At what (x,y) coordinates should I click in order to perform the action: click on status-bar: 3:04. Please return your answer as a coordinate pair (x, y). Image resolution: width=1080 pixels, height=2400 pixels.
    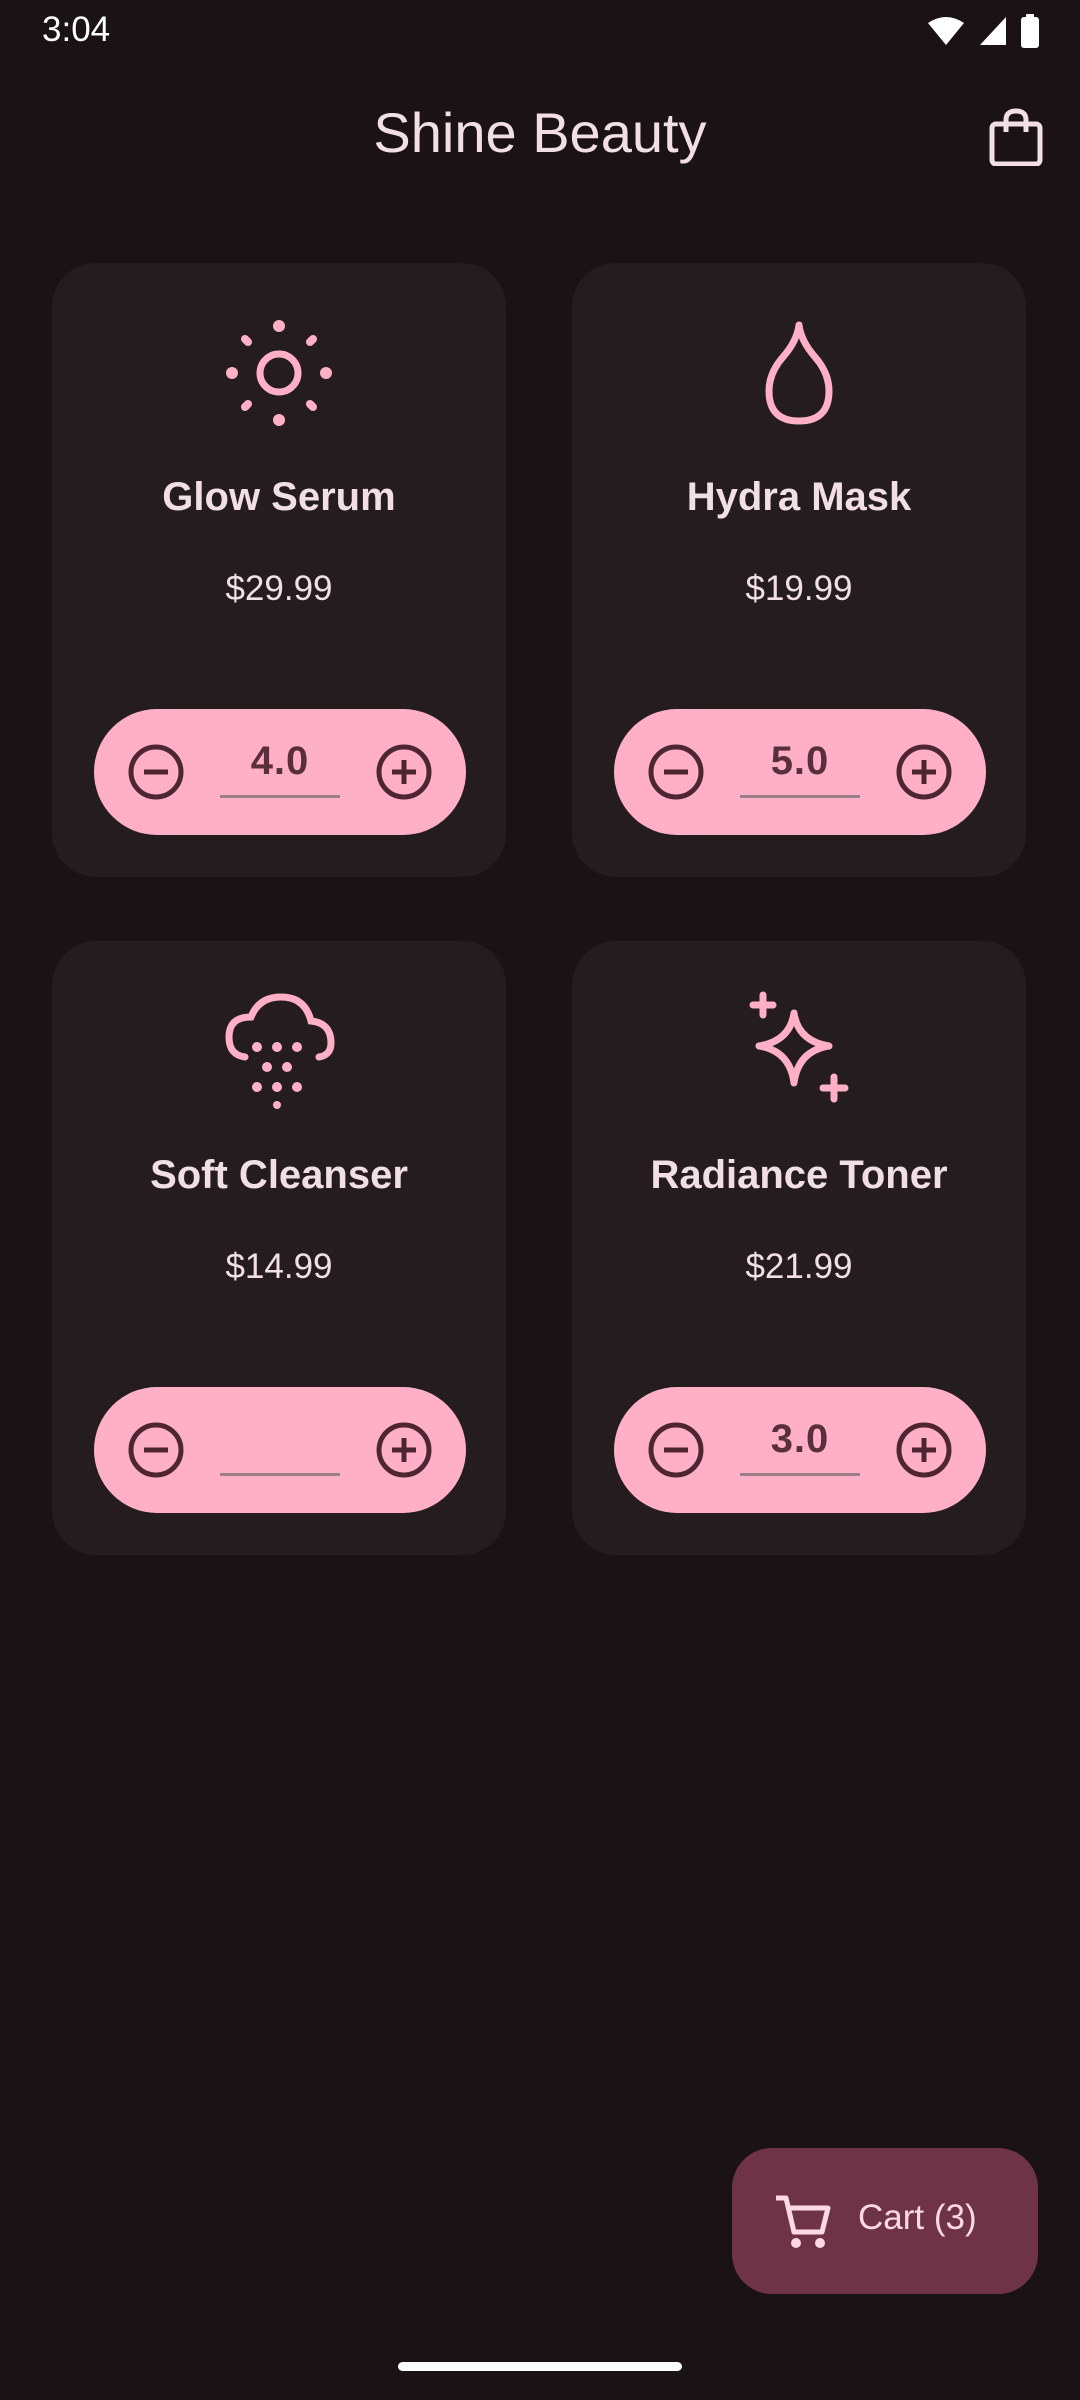
    Looking at the image, I should click on (540, 32).